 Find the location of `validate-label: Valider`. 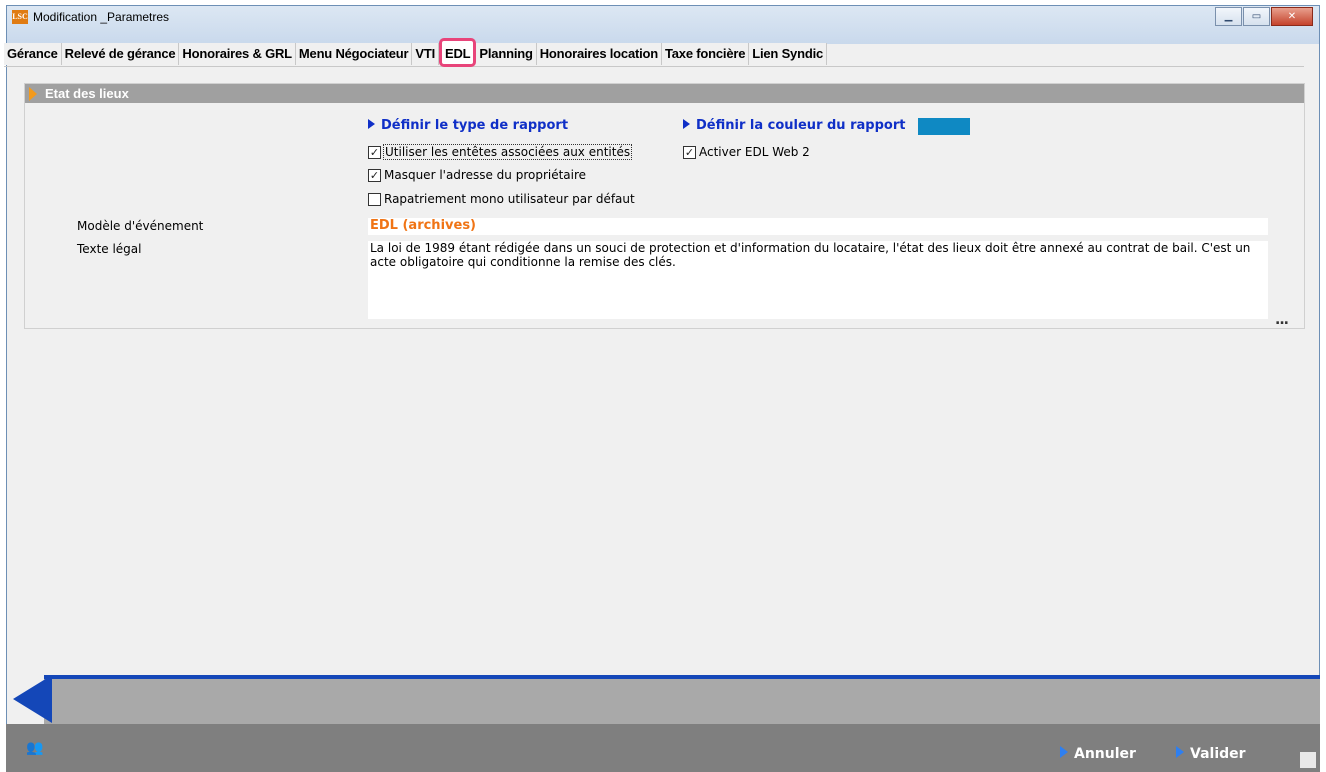

validate-label: Valider is located at coordinates (1218, 754).